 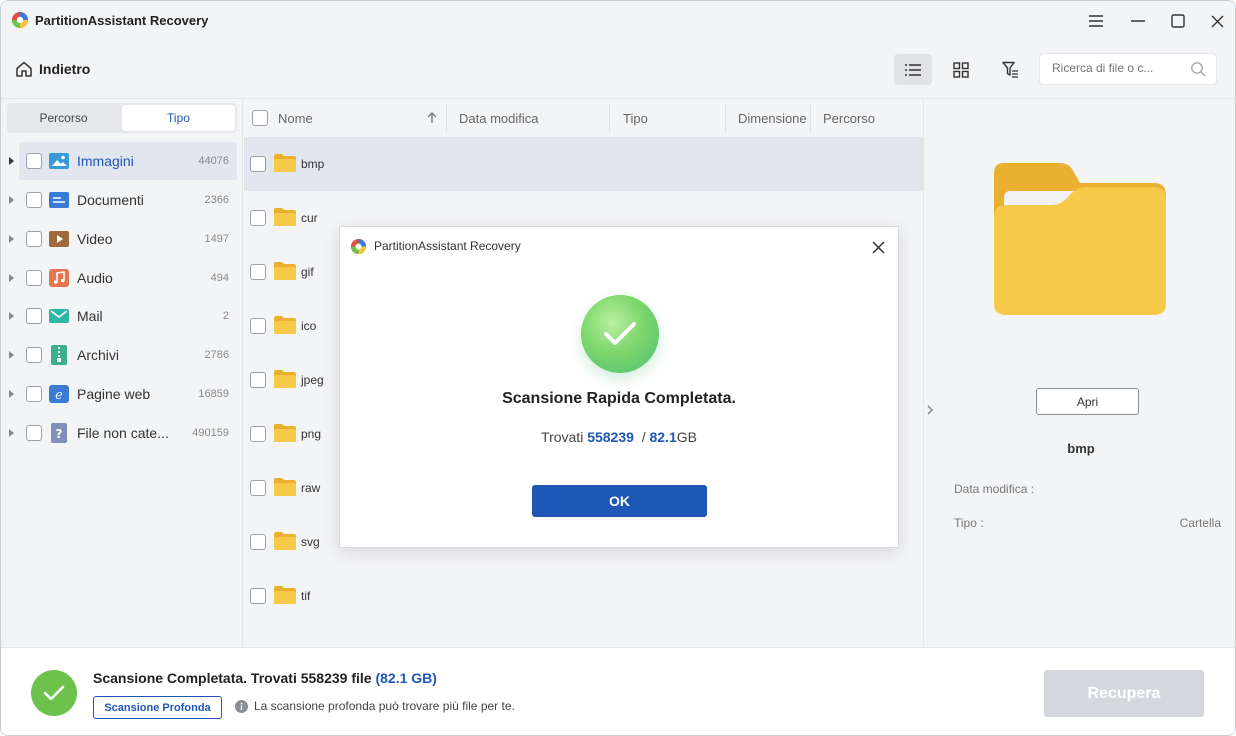 What do you see at coordinates (406, 678) in the screenshot?
I see `scan-status-size: (82.1 GB)` at bounding box center [406, 678].